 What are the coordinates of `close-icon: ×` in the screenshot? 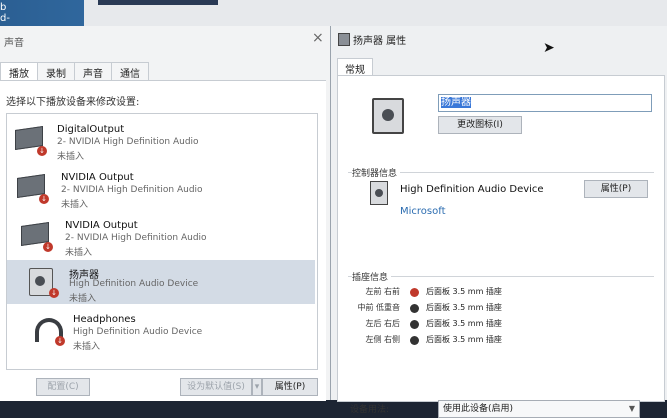 It's located at (318, 38).